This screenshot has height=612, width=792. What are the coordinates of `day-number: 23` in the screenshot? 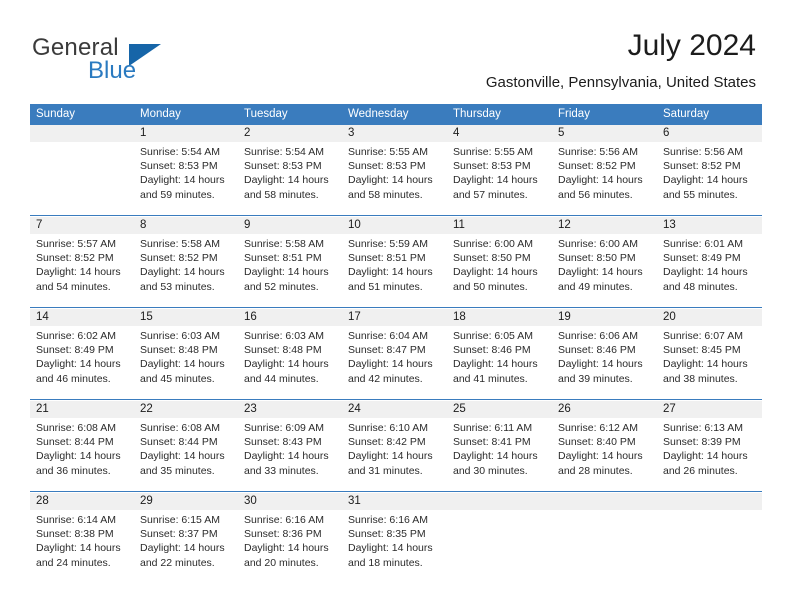 It's located at (290, 409).